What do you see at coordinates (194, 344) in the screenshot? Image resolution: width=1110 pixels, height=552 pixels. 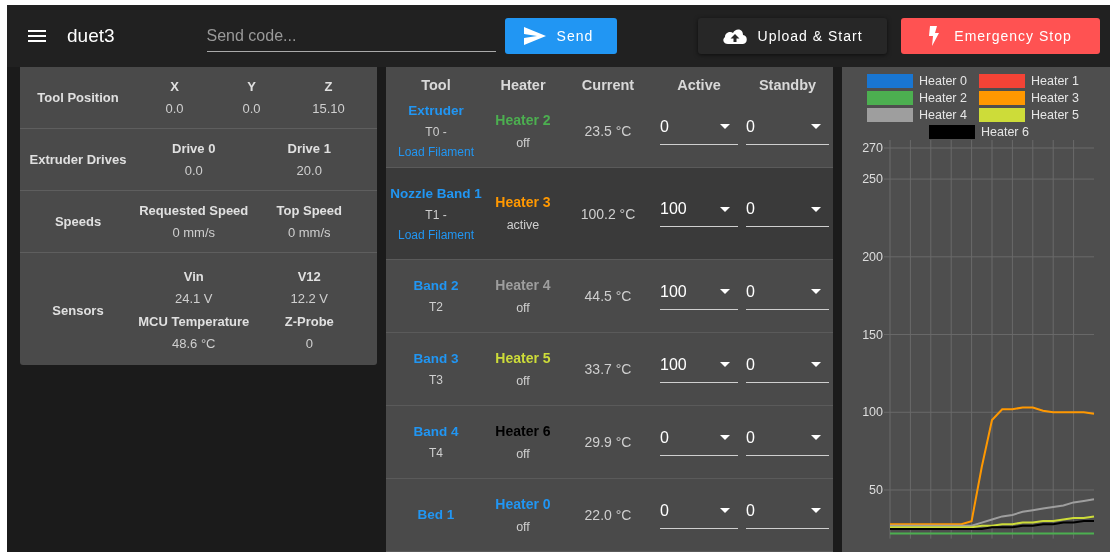 I see `status-value: 48.6 °C` at bounding box center [194, 344].